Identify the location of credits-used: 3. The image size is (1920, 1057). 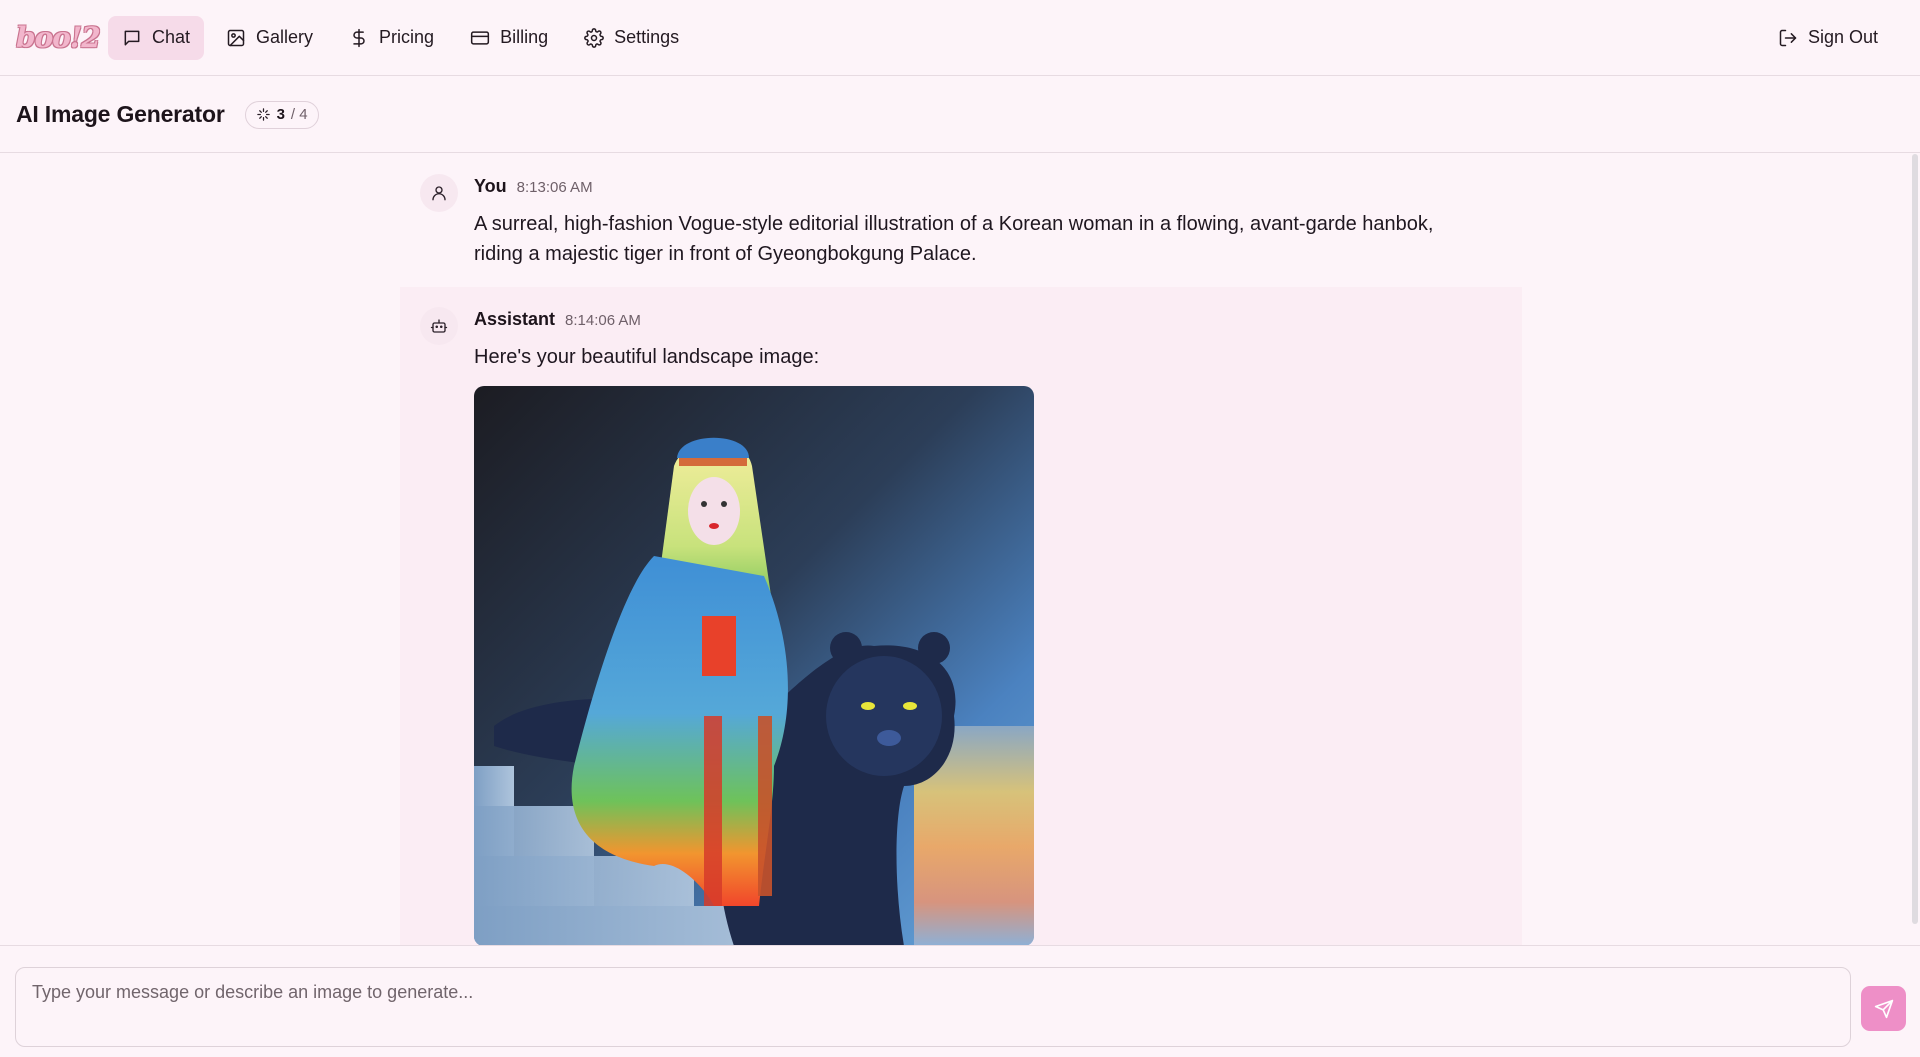
(280, 114).